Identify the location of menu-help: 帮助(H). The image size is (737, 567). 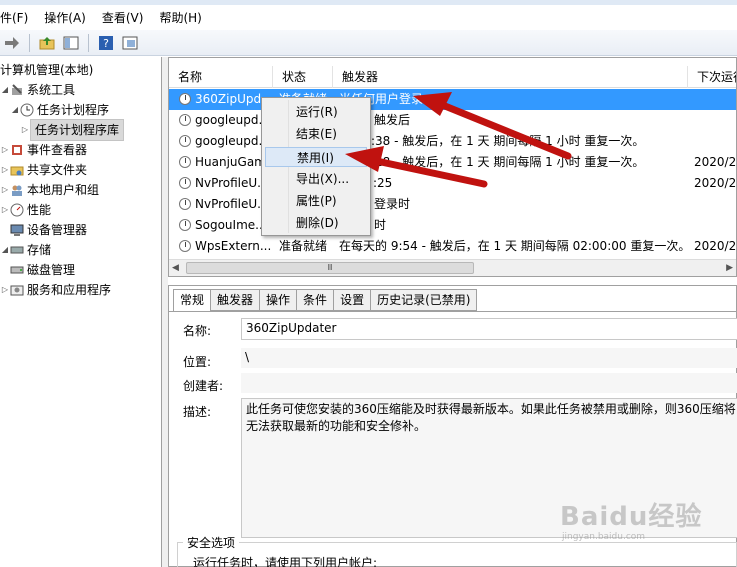
(180, 18).